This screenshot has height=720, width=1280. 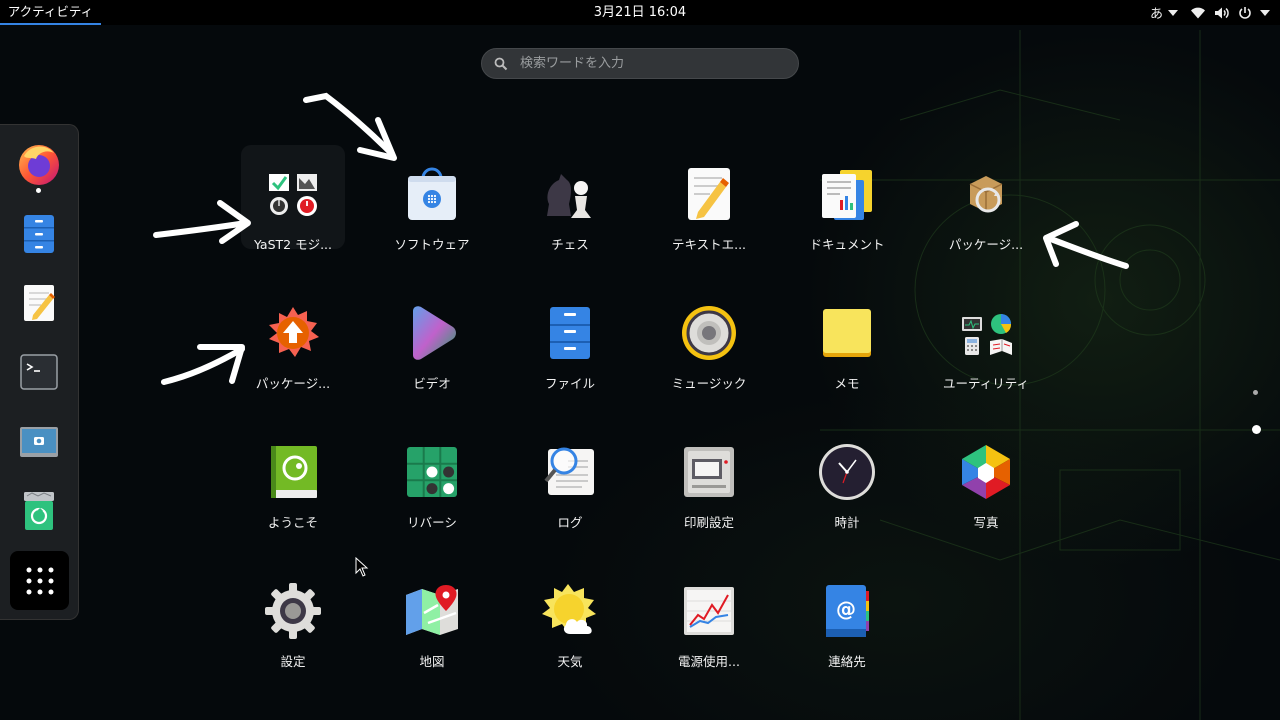 I want to click on dash-item-firefox, so click(x=39, y=164).